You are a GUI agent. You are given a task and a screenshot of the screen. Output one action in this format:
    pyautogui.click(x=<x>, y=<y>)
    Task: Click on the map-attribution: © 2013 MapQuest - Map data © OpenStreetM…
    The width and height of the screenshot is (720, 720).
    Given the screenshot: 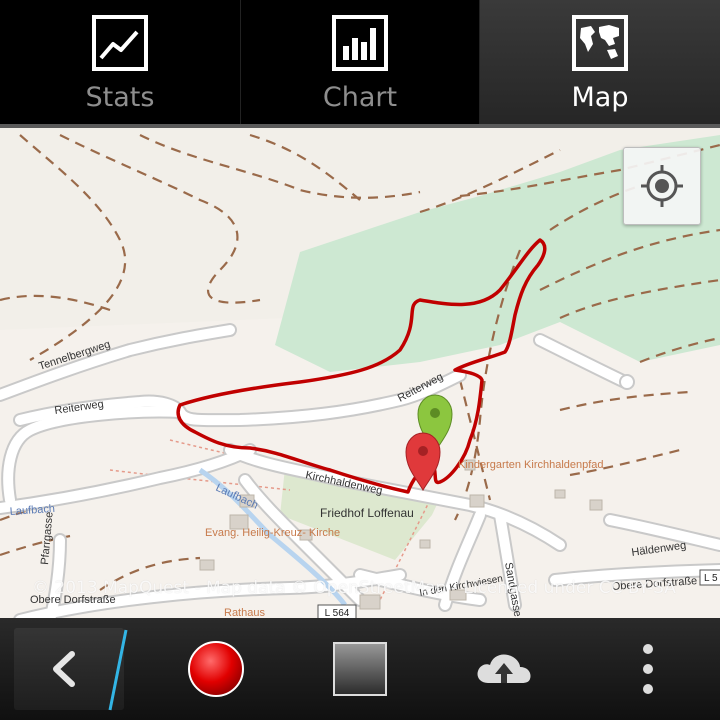 What is the action you would take?
    pyautogui.click(x=354, y=588)
    